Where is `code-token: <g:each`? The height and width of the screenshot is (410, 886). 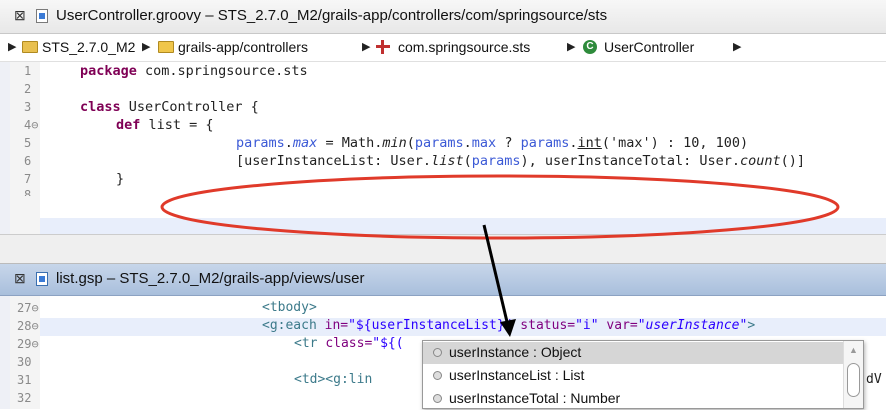
code-token: <g:each is located at coordinates (293, 325).